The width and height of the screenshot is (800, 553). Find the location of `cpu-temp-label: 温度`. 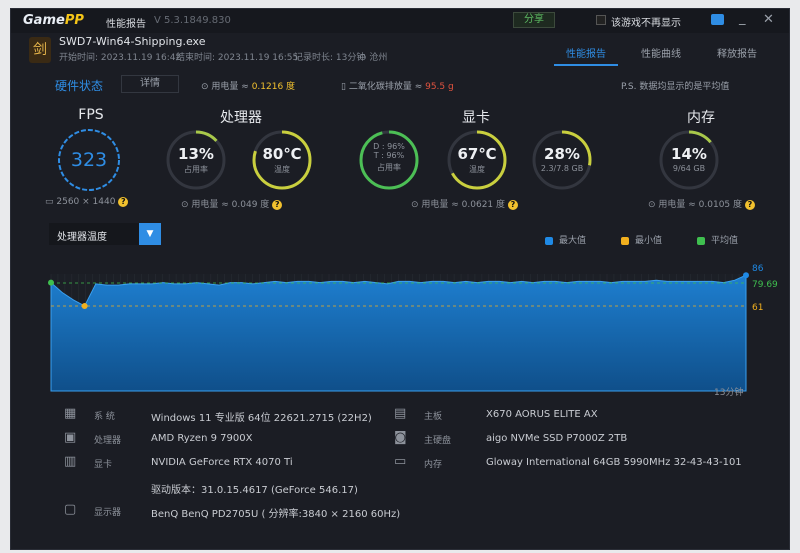

cpu-temp-label: 温度 is located at coordinates (282, 169).